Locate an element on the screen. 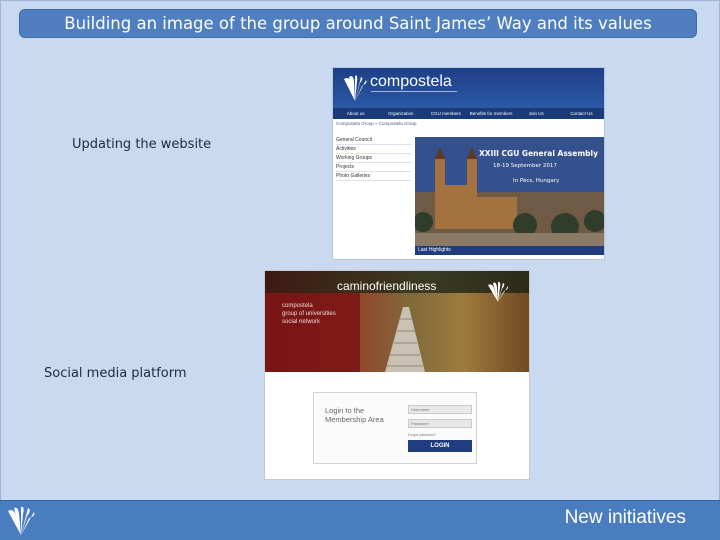 The image size is (720, 540). banner-title: XXIII CGU General Assembly is located at coordinates (538, 153).